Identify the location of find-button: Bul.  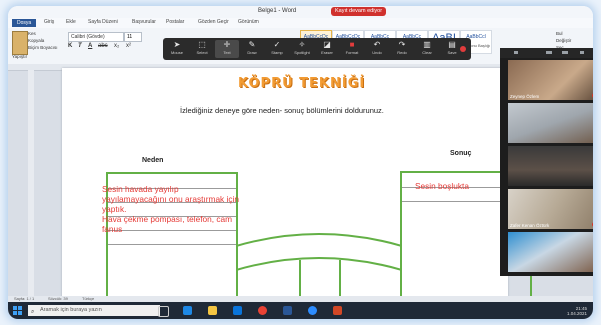
(559, 33).